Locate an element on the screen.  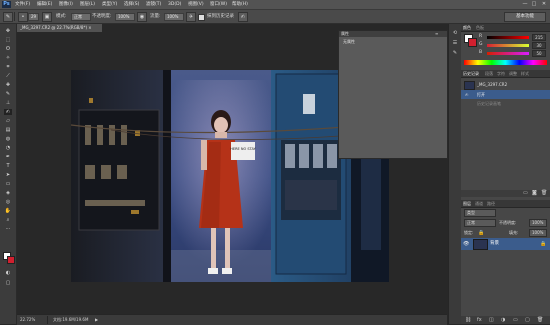
blur-tool-icon: ◍ is located at coordinates (8, 139).